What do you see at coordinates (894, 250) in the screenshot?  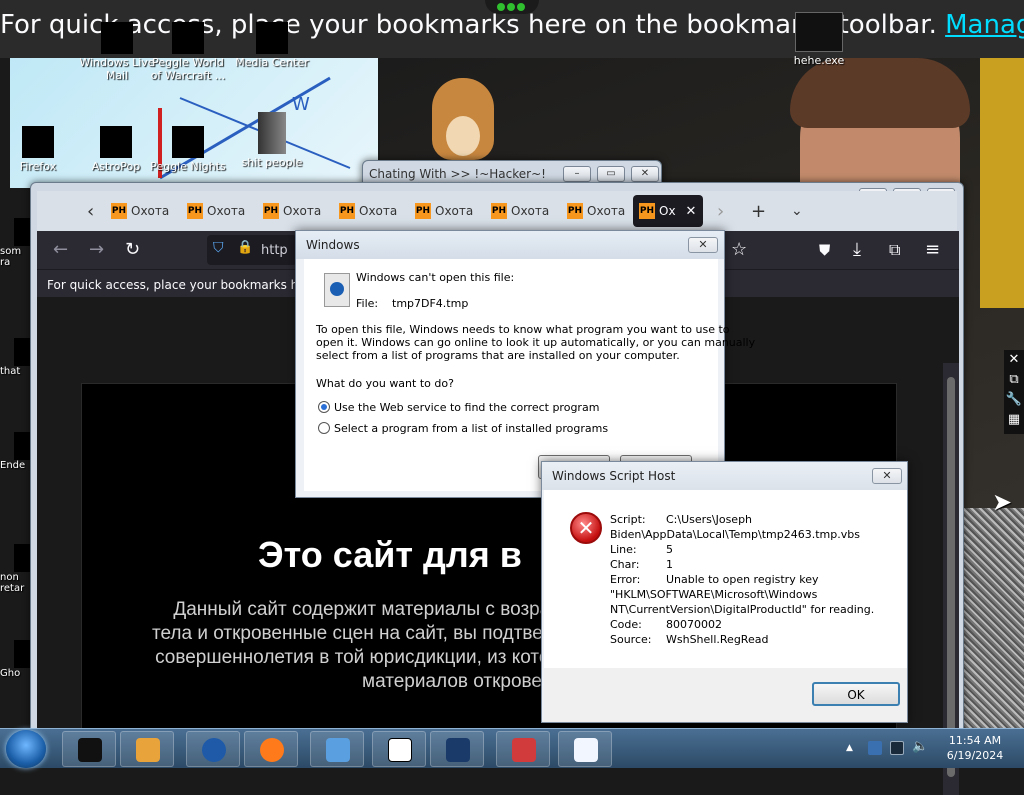 I see `extensions-icon: ⧉` at bounding box center [894, 250].